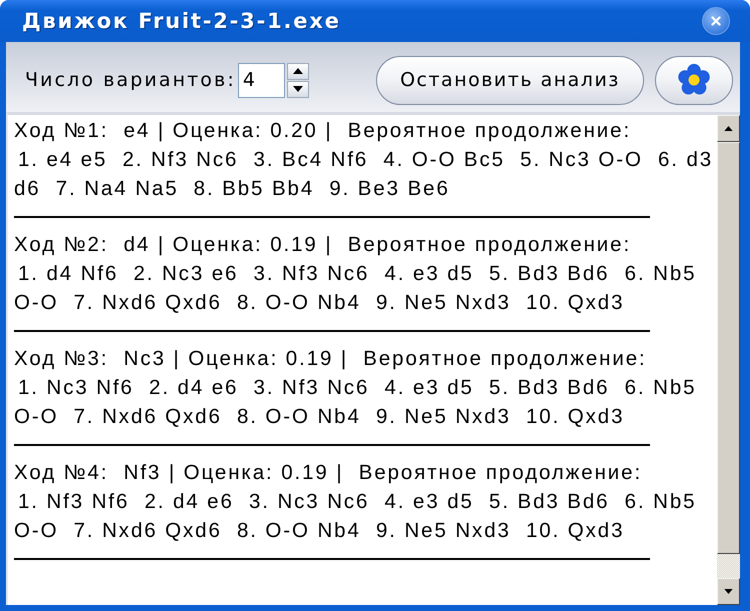 The height and width of the screenshot is (611, 750). I want to click on variants-label: Число вариантов:, so click(130, 80).